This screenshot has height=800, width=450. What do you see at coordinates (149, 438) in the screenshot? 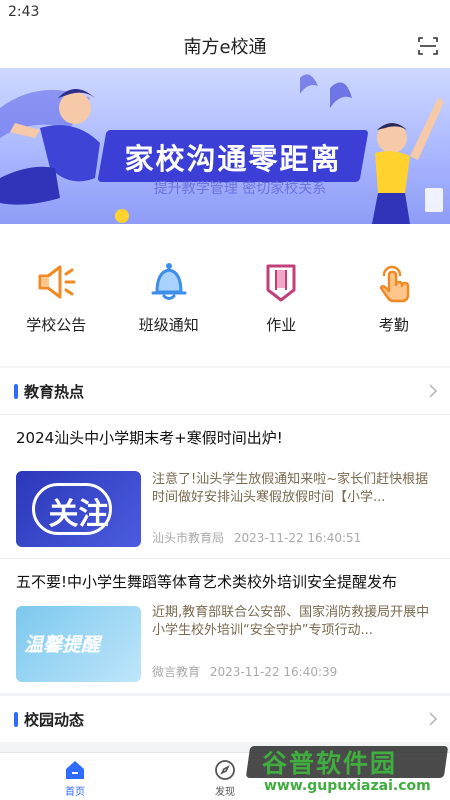
I see `news-headline: 2024汕头中小学期末考+寒假时间出炉!` at bounding box center [149, 438].